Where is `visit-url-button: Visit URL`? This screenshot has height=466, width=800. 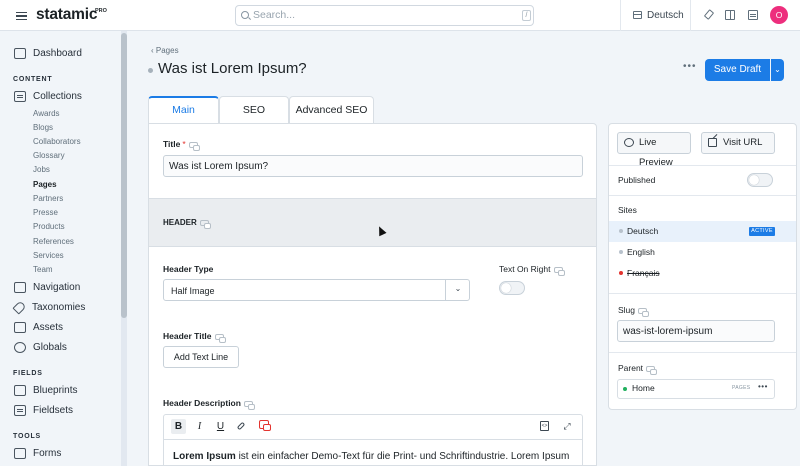
visit-url-button: Visit URL is located at coordinates (738, 143).